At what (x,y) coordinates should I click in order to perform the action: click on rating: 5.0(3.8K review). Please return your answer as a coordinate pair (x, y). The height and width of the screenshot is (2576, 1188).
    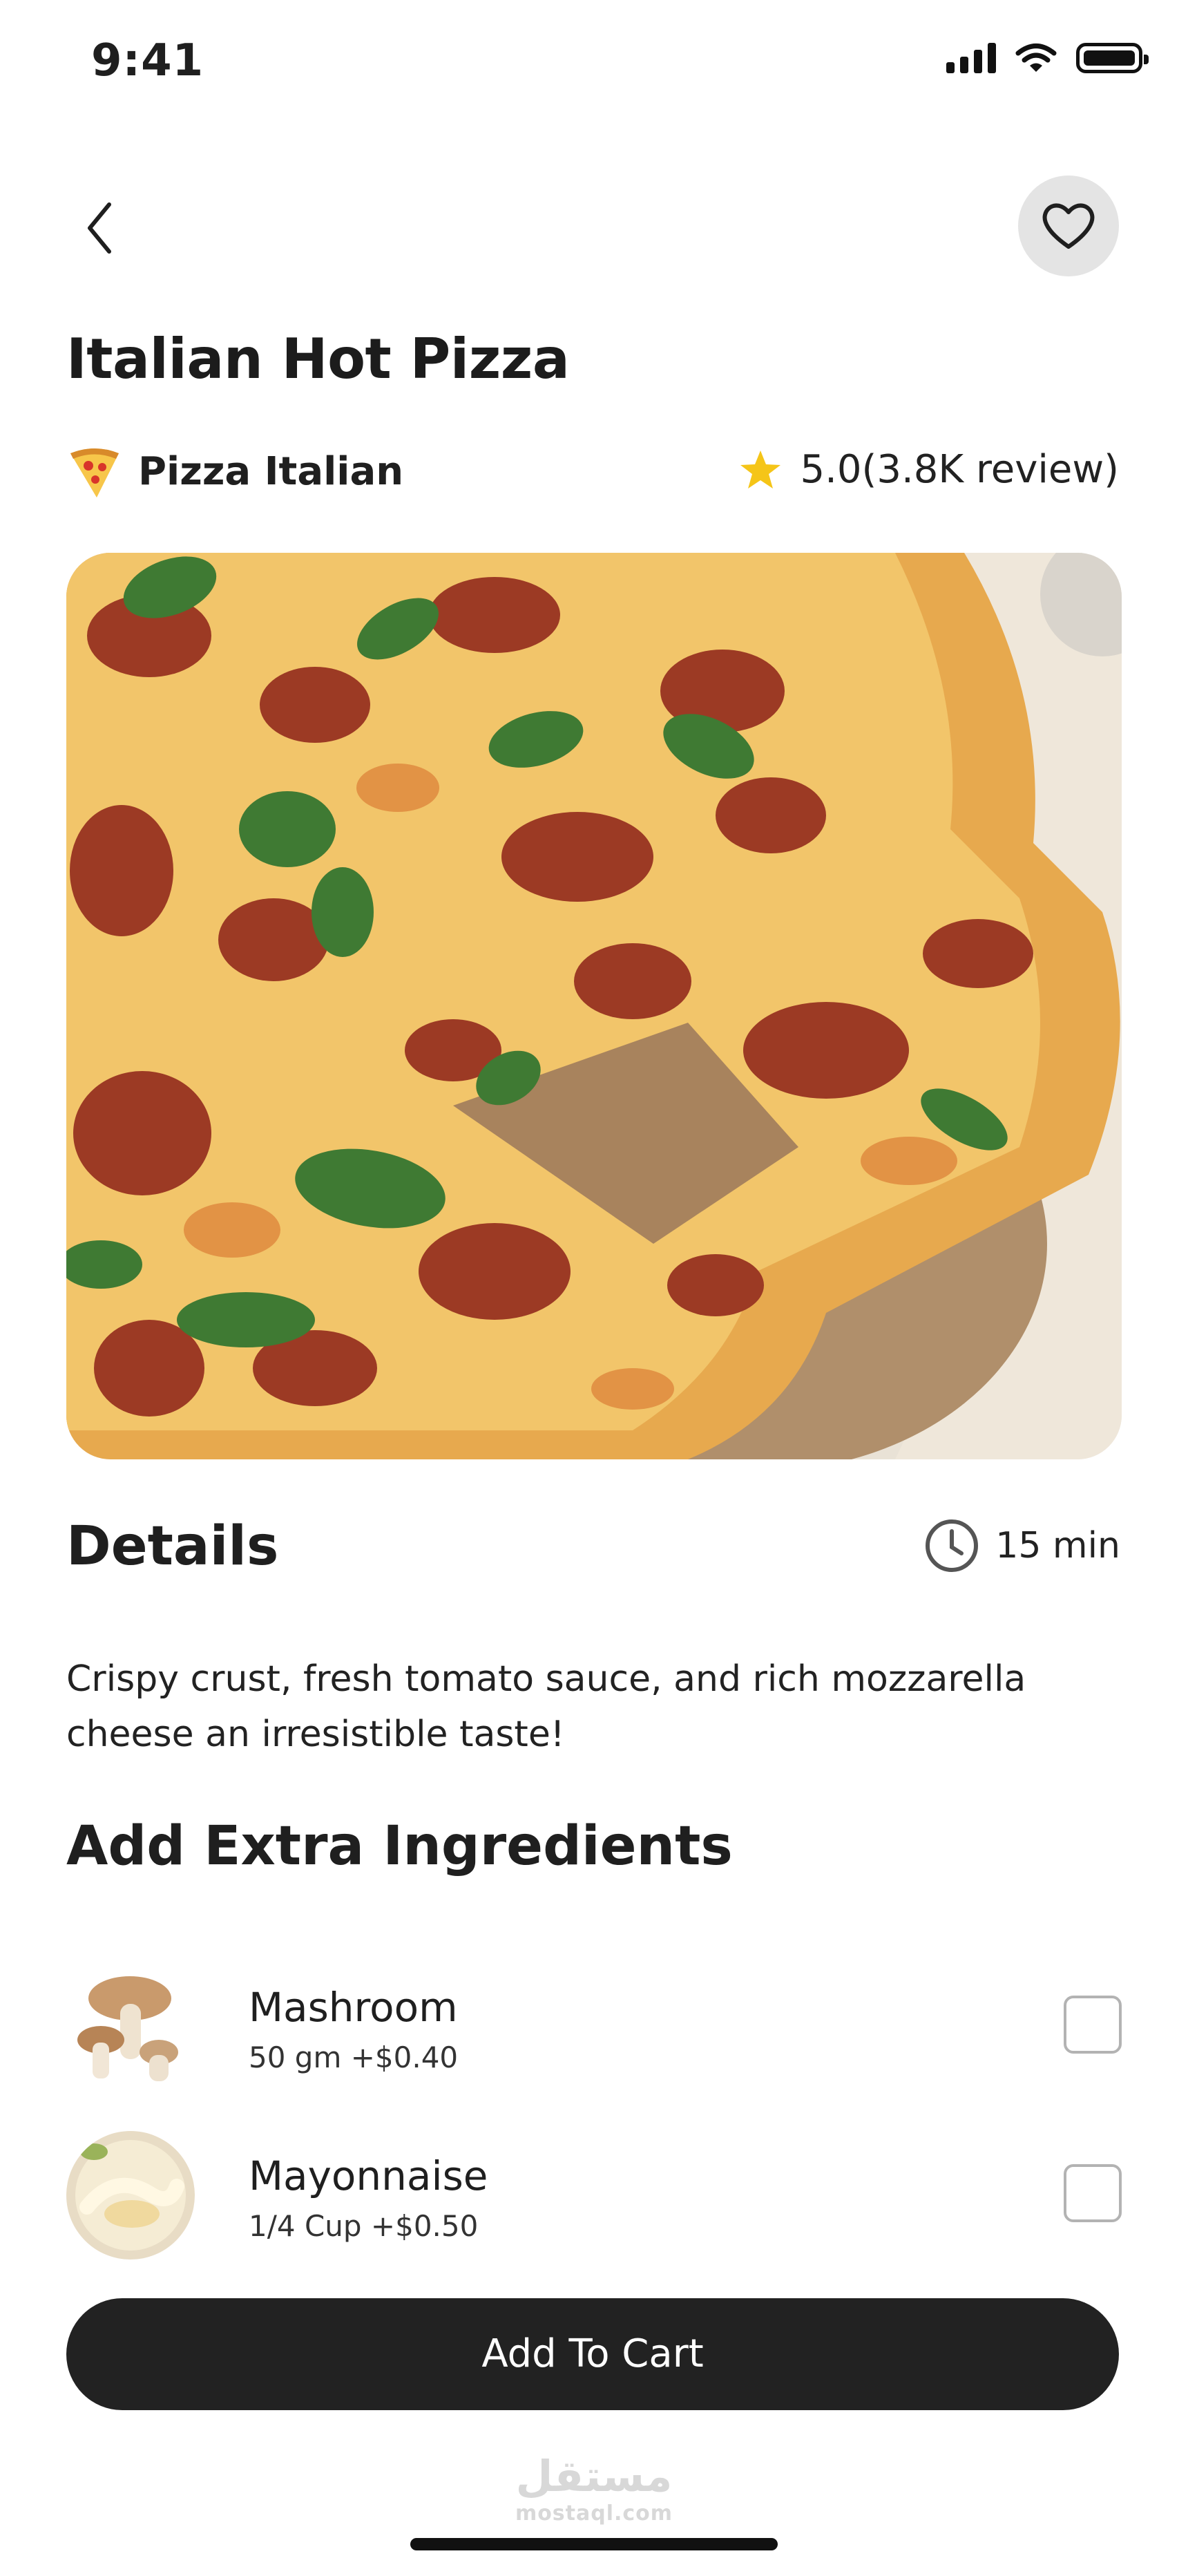
    Looking at the image, I should click on (929, 470).